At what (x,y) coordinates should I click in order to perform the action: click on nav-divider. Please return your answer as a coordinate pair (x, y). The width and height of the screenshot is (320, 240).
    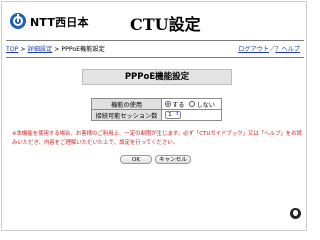
    Looking at the image, I should click on (155, 57).